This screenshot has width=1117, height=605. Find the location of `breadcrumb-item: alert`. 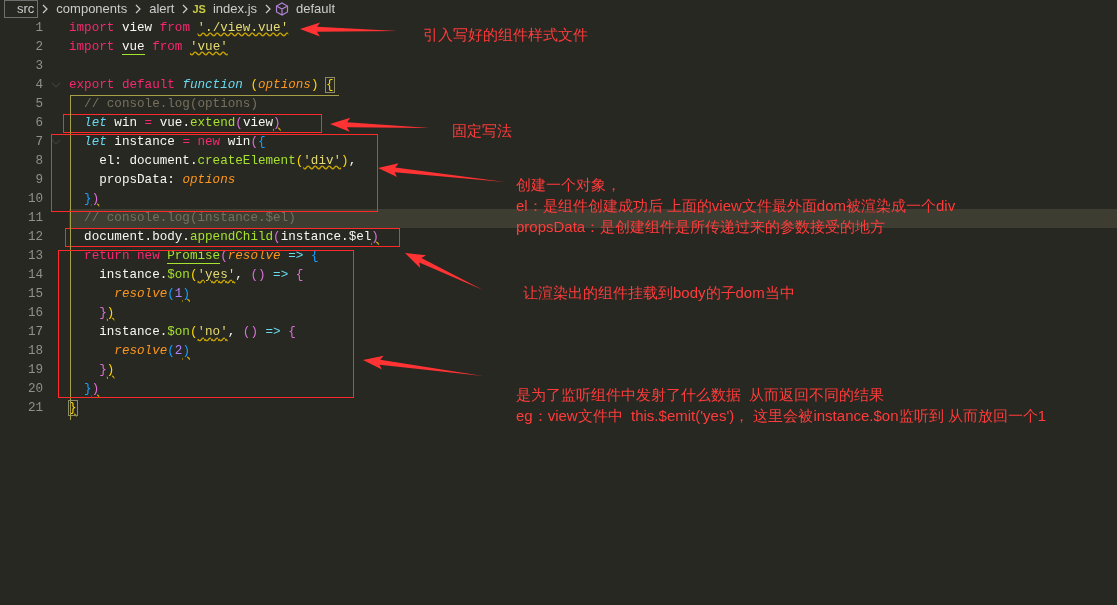

breadcrumb-item: alert is located at coordinates (162, 9).